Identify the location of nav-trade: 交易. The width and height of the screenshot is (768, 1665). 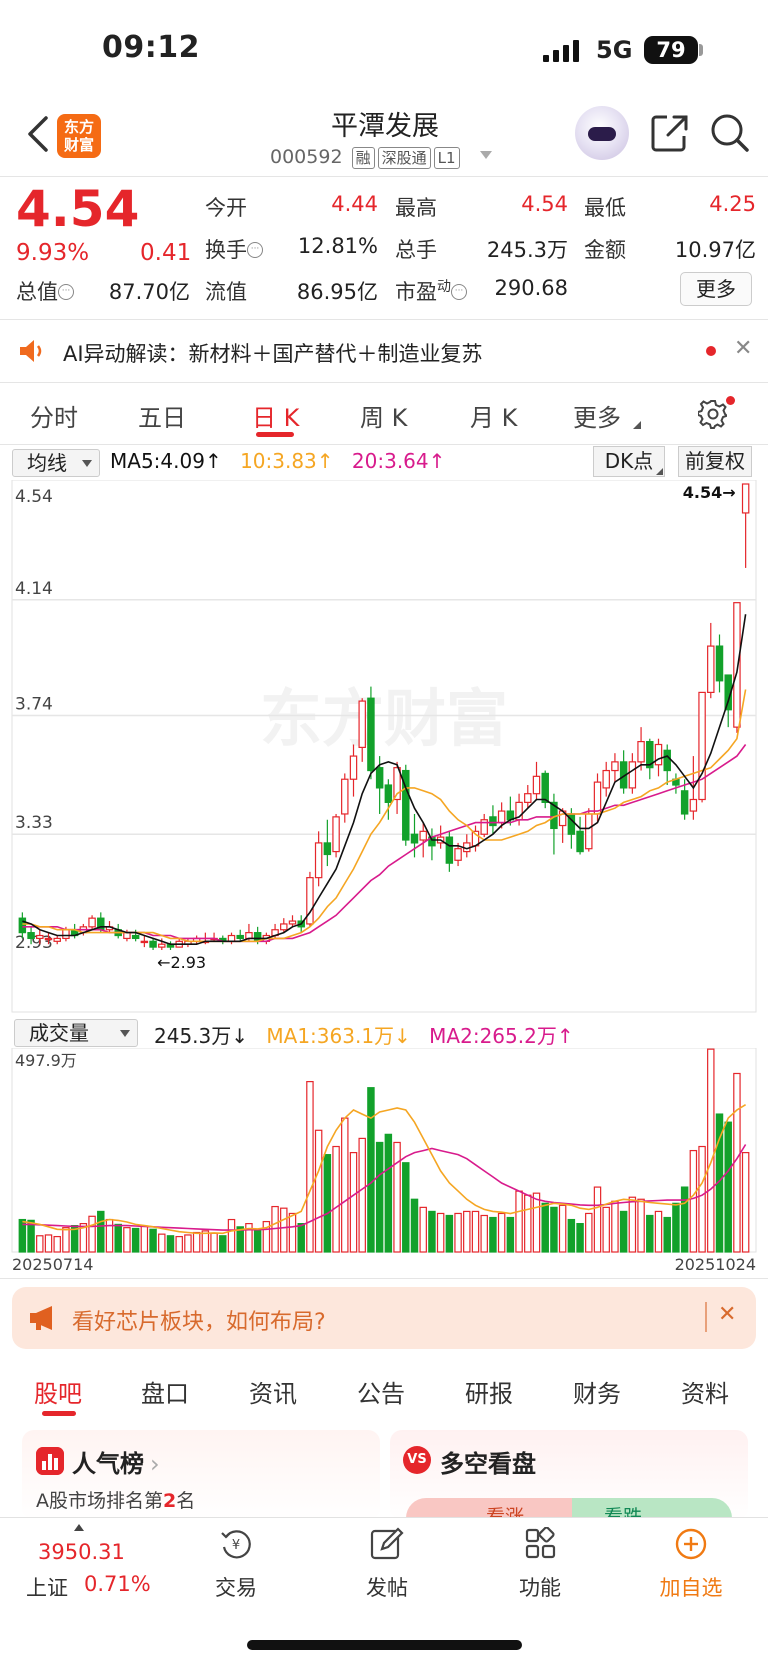
(236, 1587).